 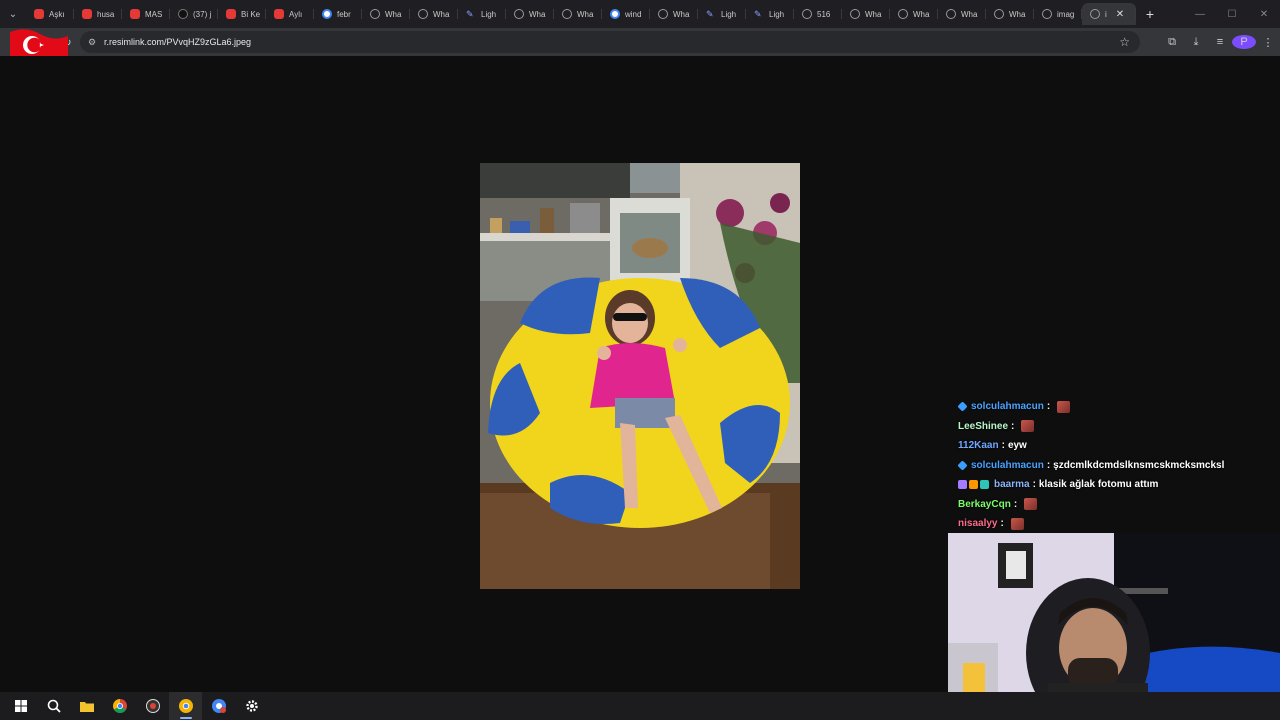 I want to click on browser-tab: Aşkı, so click(x=50, y=14).